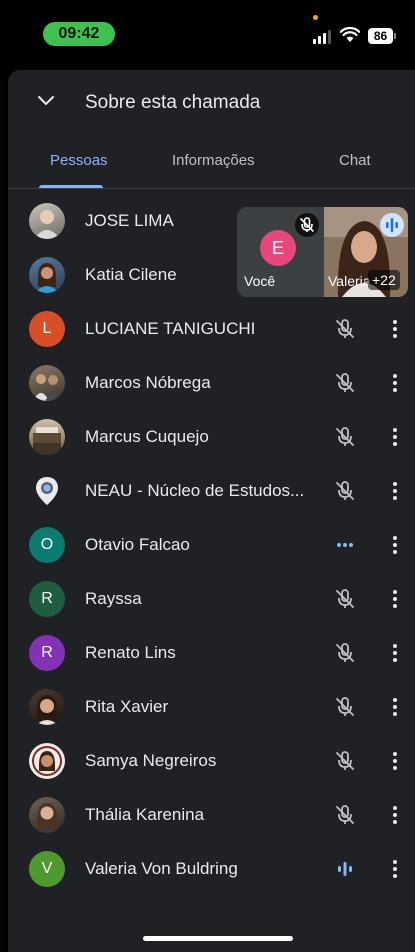 The image size is (415, 952). I want to click on self-video-tile: E Você, so click(280, 252).